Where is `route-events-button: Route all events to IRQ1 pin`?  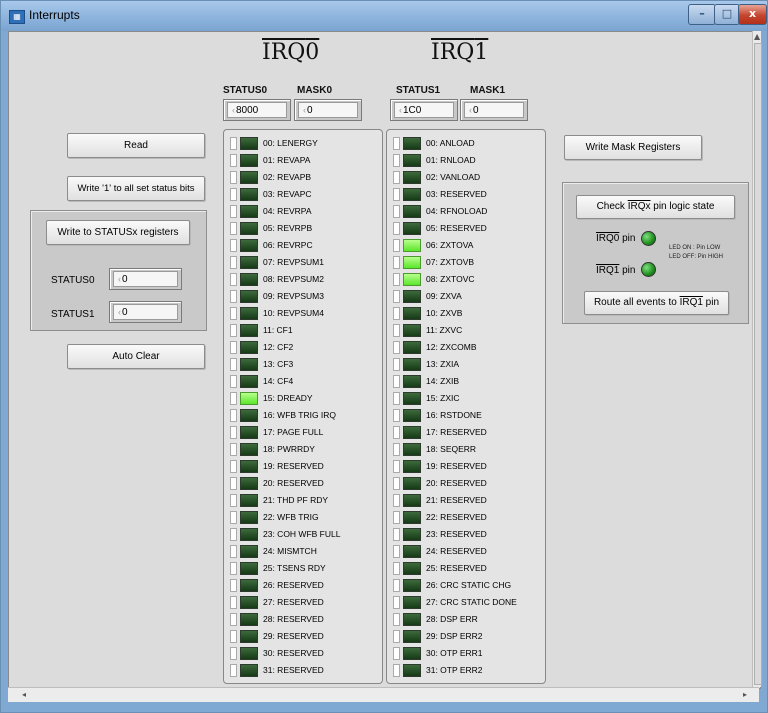 route-events-button: Route all events to IRQ1 pin is located at coordinates (656, 303).